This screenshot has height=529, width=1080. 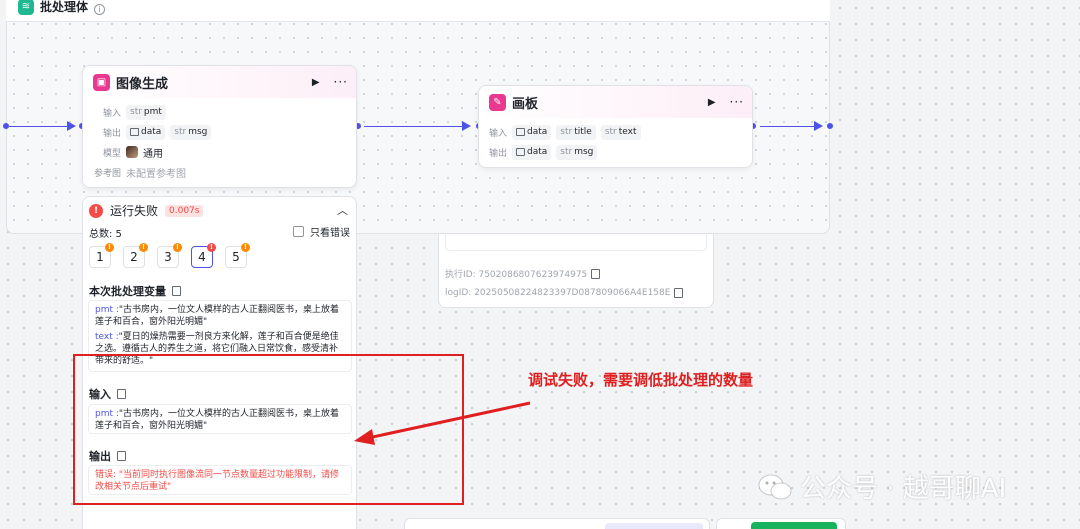 What do you see at coordinates (903, 489) in the screenshot?
I see `watermark-text: 公众号 · 越哥聊AI` at bounding box center [903, 489].